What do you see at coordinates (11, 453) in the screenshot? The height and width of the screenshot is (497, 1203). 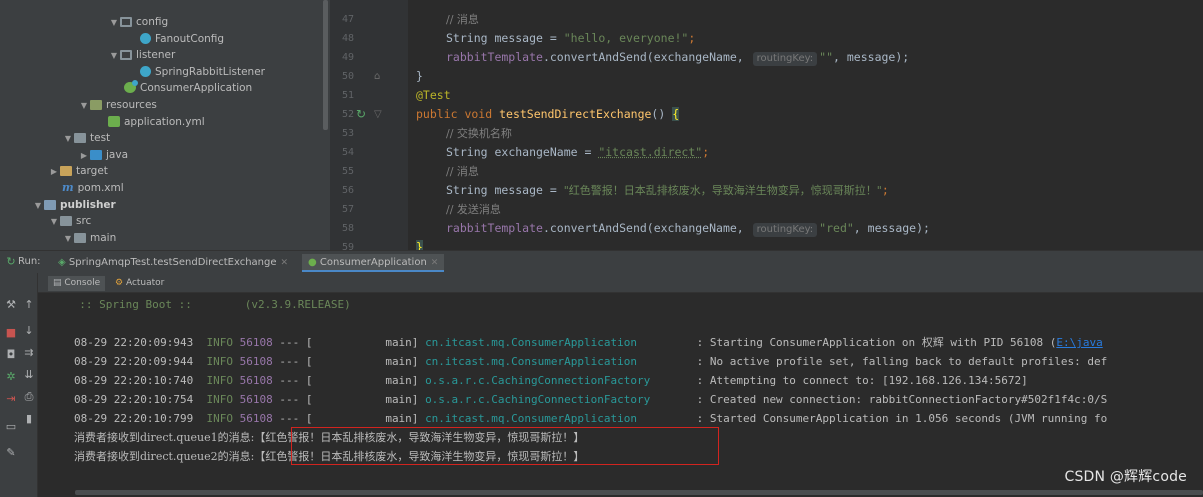 I see `pin-icon: ✎` at bounding box center [11, 453].